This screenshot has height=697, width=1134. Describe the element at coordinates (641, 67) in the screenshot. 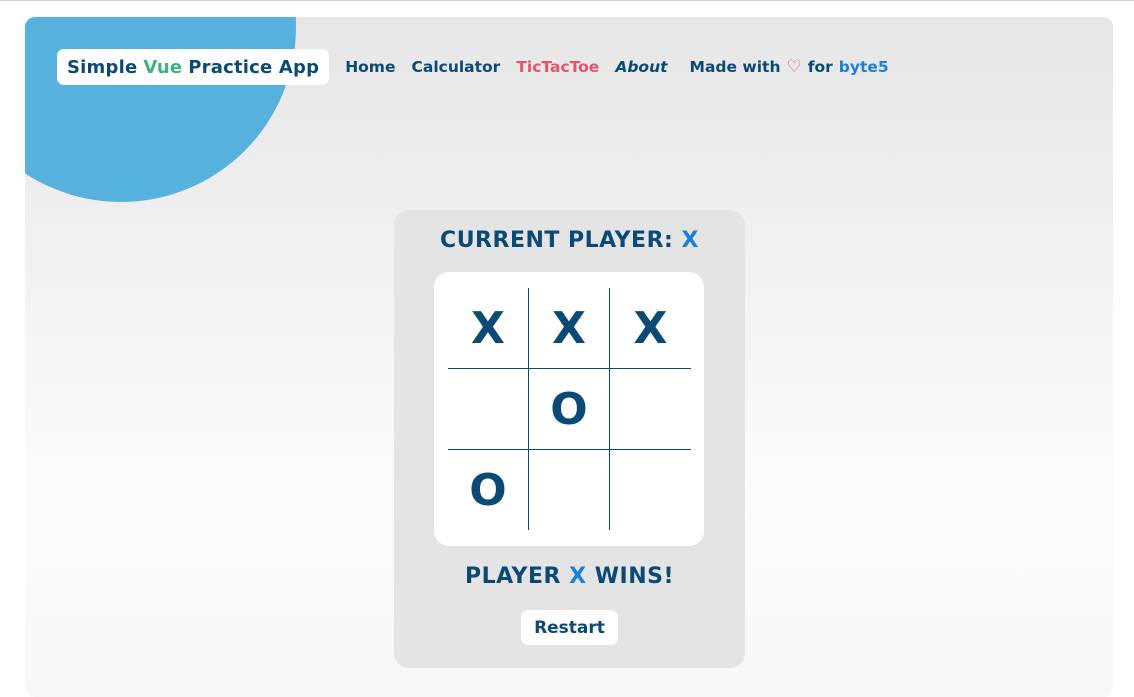

I see `nav-link-about: About` at that location.